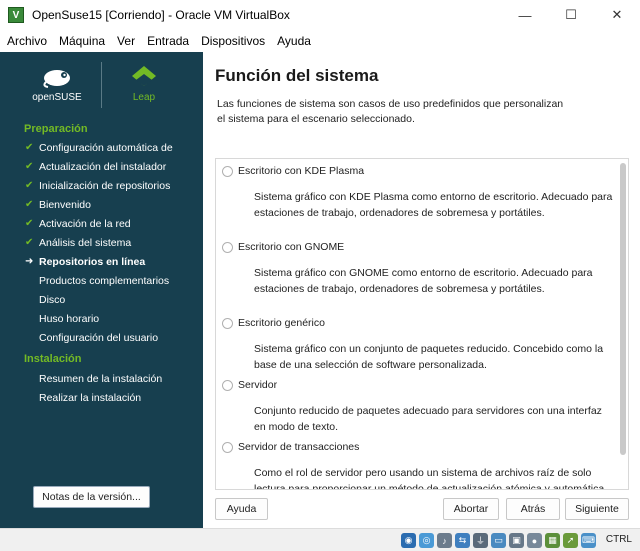  What do you see at coordinates (552, 540) in the screenshot?
I see `cpu-icon: ▦` at bounding box center [552, 540].